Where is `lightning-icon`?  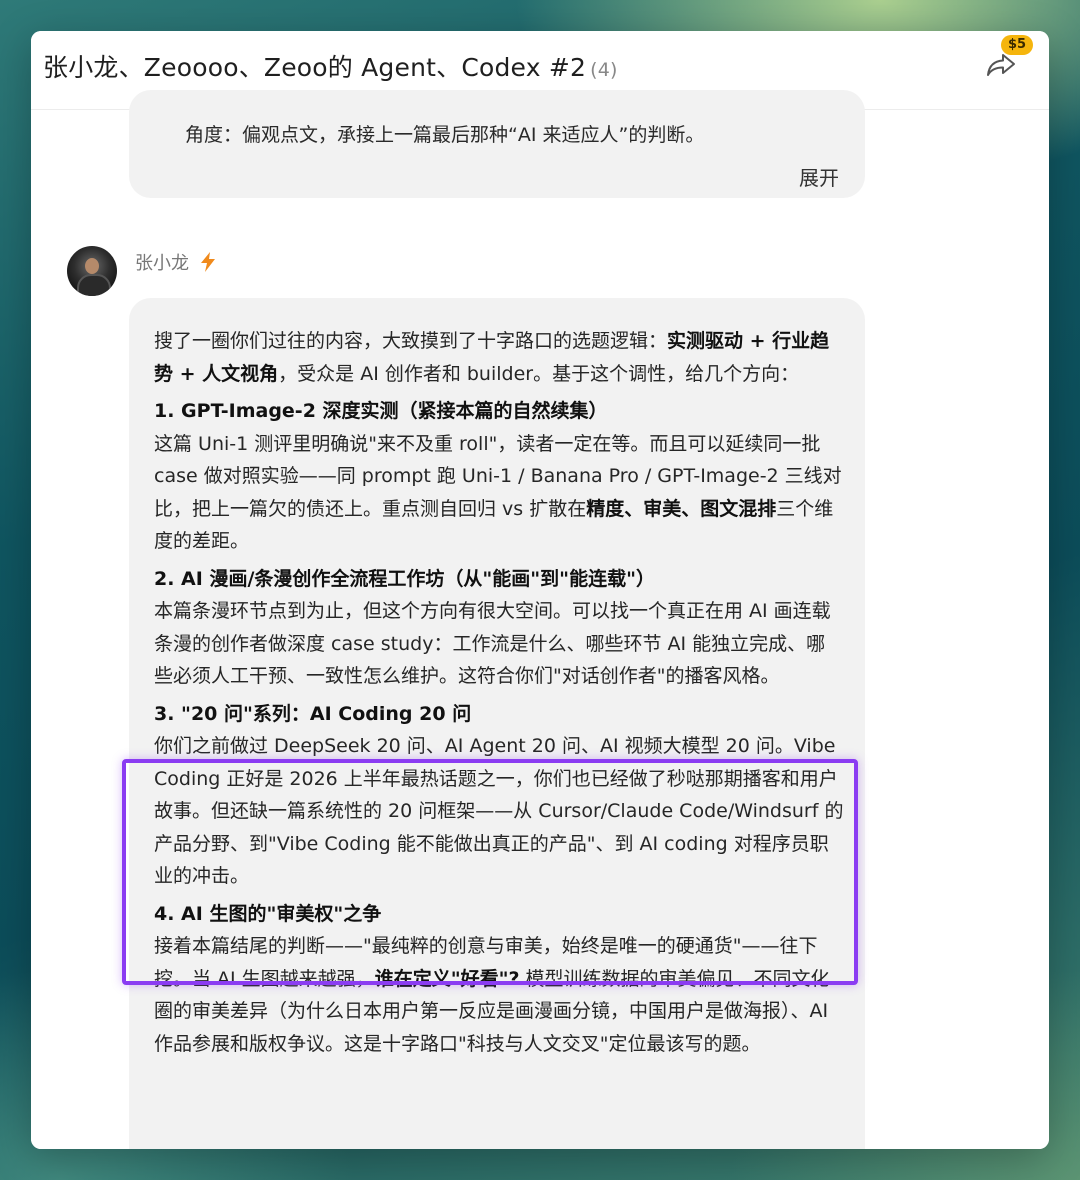
lightning-icon is located at coordinates (208, 262).